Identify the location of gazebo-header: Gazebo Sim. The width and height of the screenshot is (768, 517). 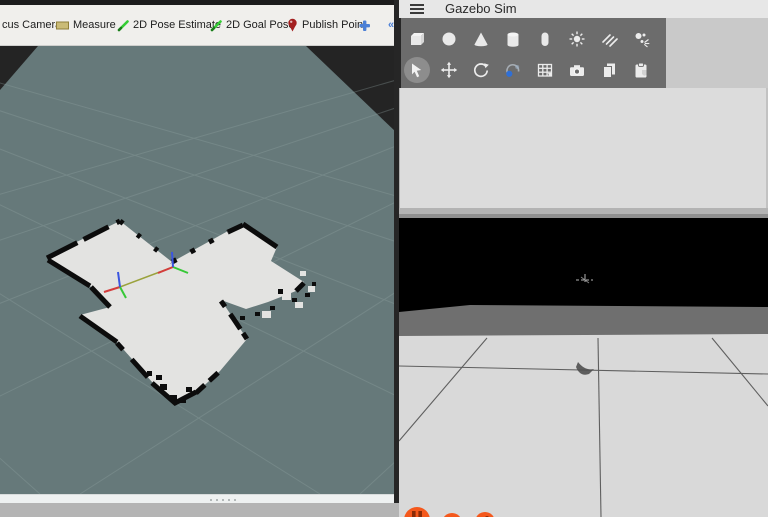
(583, 9).